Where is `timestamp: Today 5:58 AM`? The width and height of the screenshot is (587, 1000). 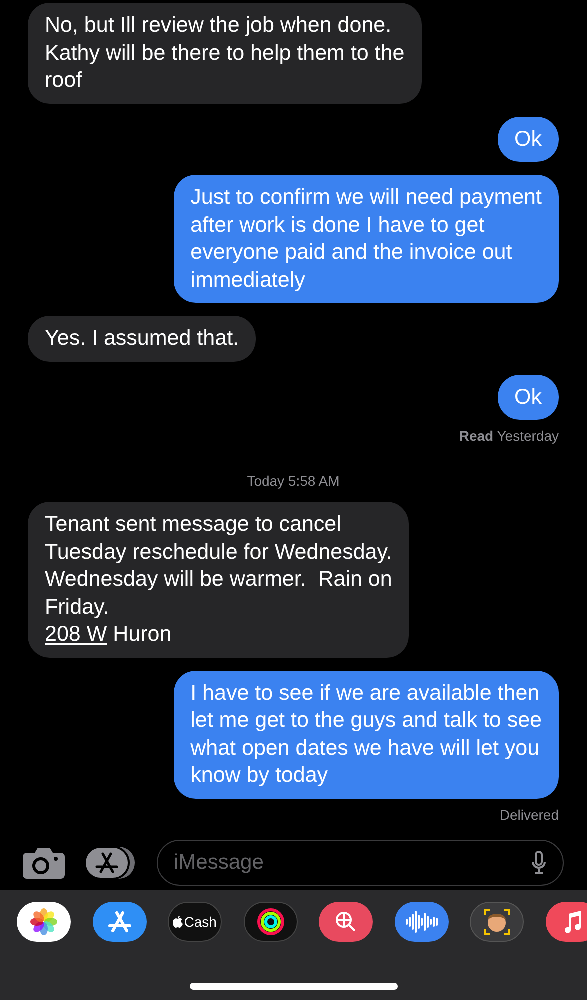
timestamp: Today 5:58 AM is located at coordinates (293, 481).